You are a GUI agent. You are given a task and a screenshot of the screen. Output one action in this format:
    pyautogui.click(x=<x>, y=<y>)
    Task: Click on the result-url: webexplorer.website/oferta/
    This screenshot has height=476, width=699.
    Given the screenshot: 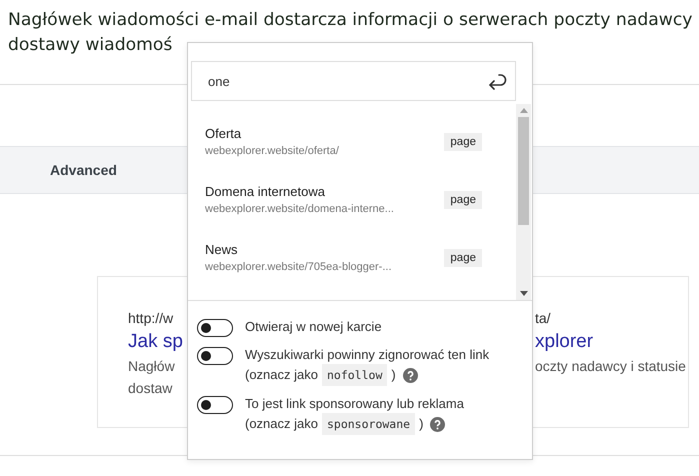 What is the action you would take?
    pyautogui.click(x=272, y=151)
    